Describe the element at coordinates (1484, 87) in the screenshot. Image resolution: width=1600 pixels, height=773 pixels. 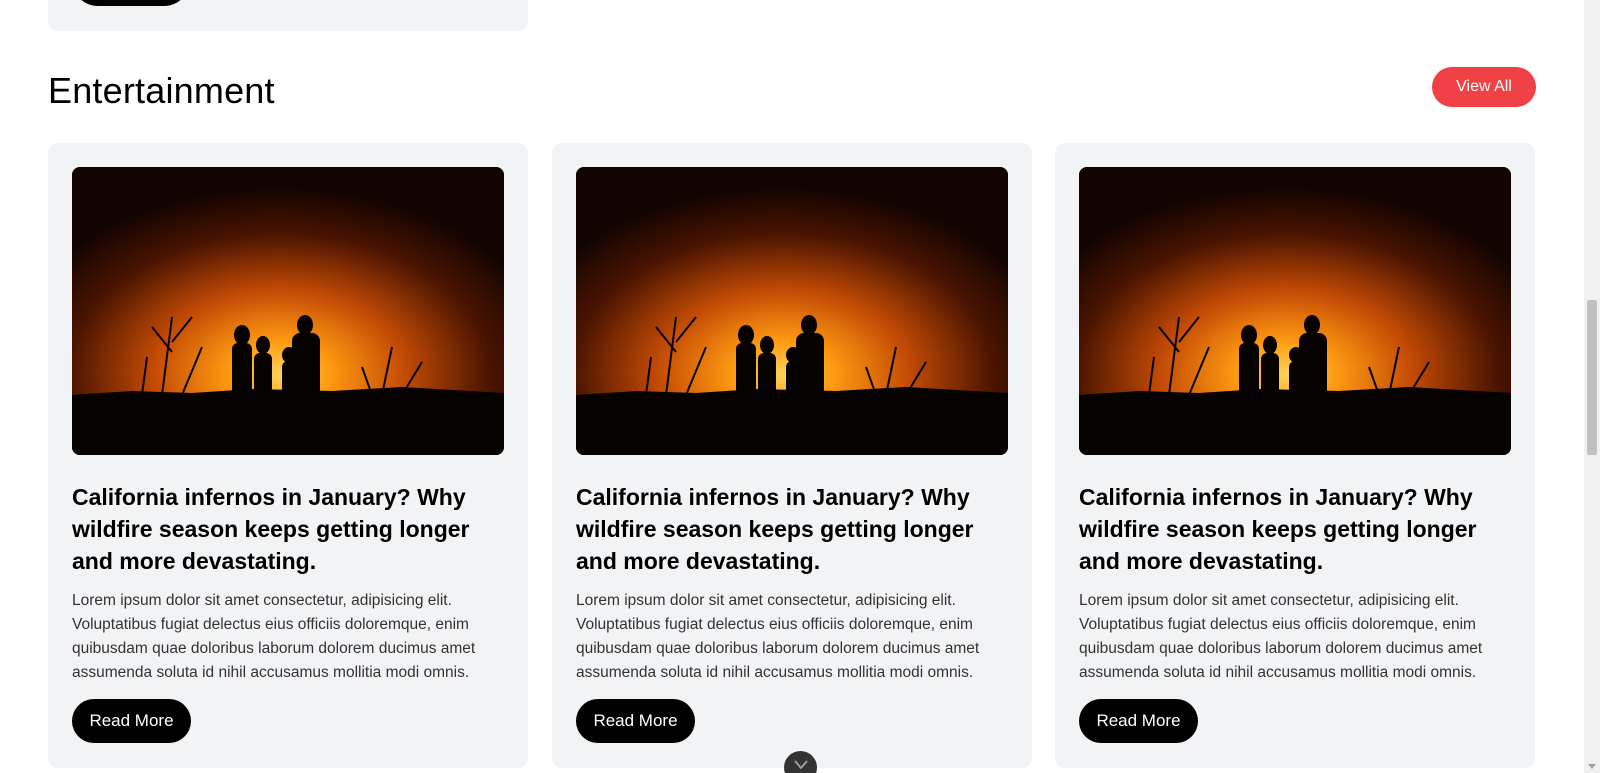
I see `view-all-button: View All` at that location.